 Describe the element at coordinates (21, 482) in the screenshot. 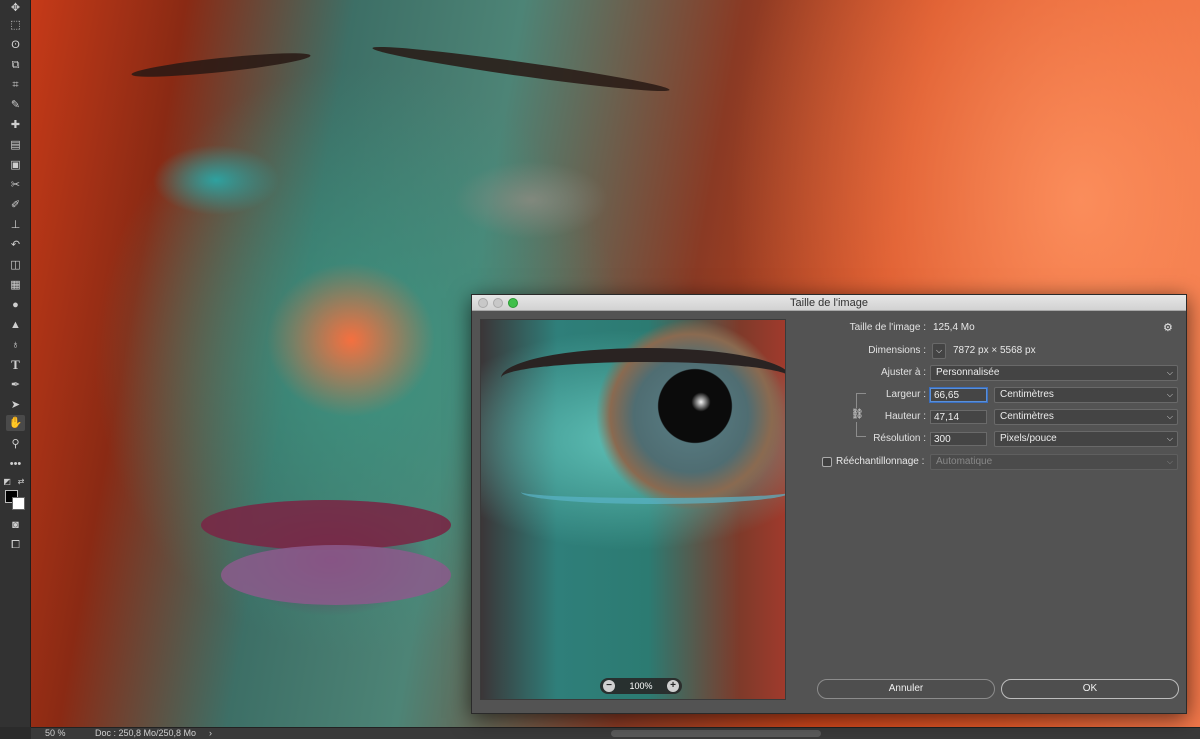

I see `swap-colors-icon: ⇄` at that location.